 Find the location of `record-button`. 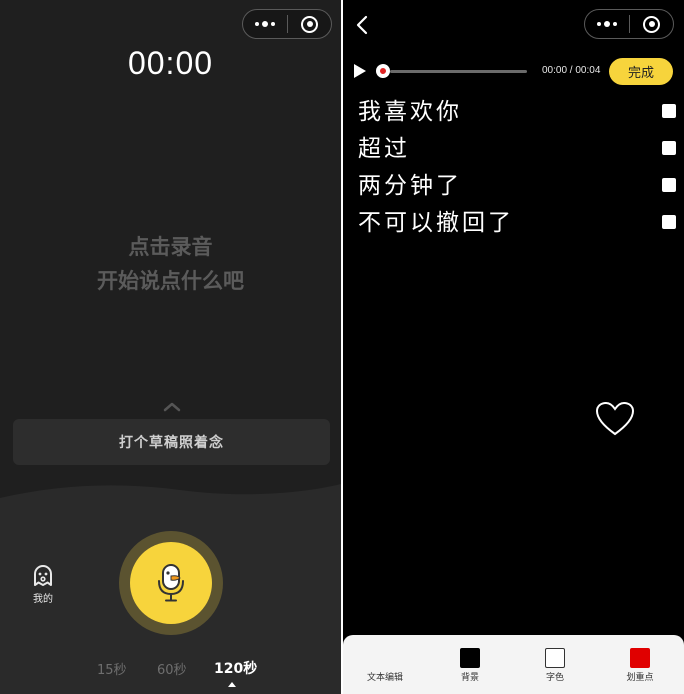

record-button is located at coordinates (171, 583).